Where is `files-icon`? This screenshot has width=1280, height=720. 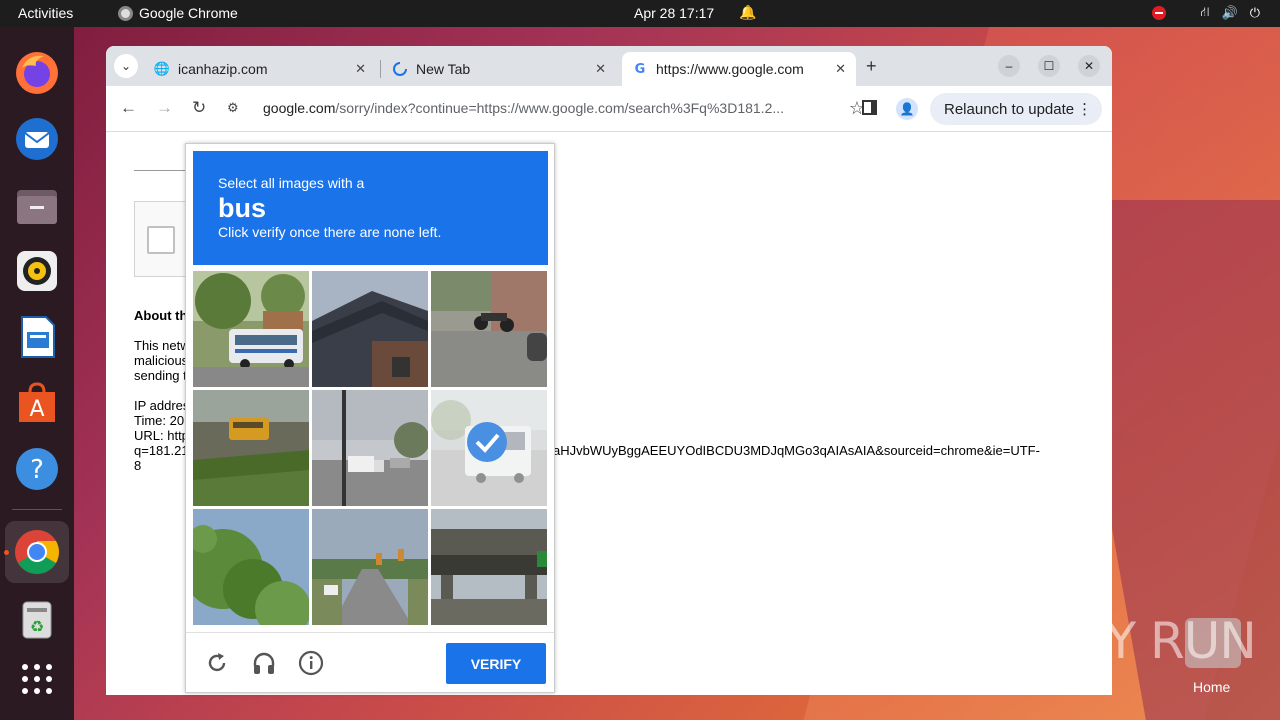
files-icon is located at coordinates (37, 205).